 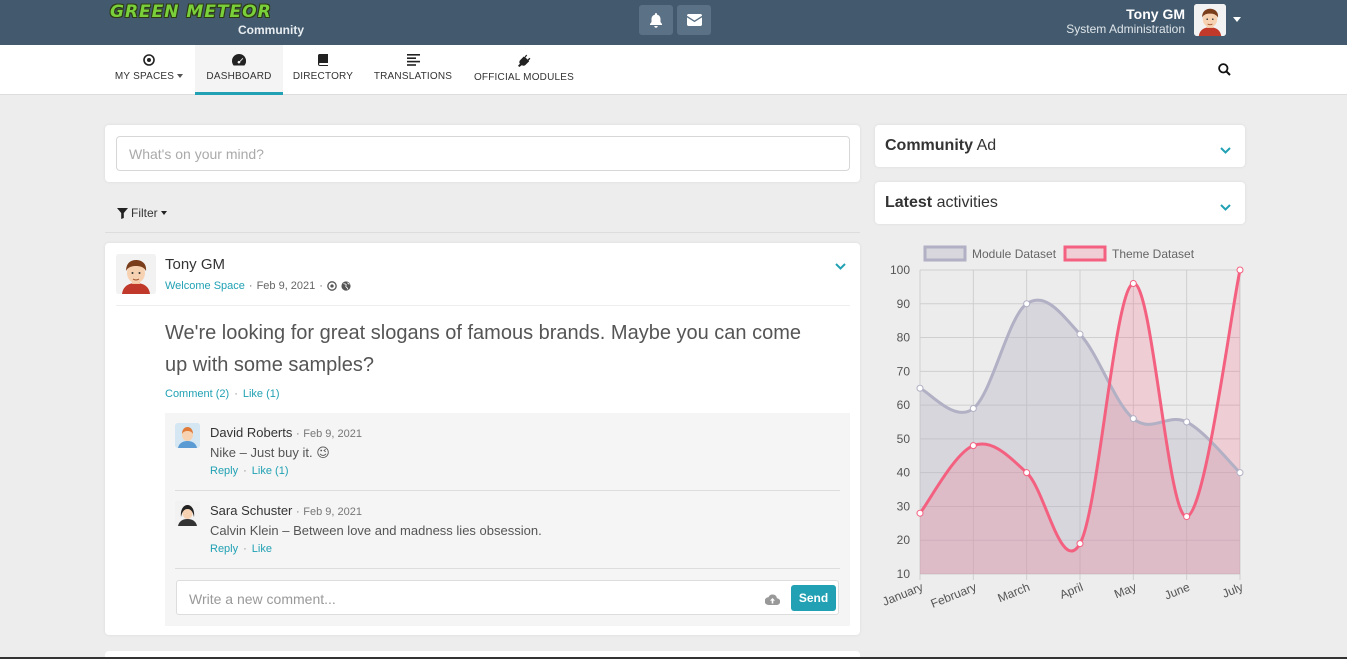 I want to click on comment-link: Comment (2), so click(x=197, y=394).